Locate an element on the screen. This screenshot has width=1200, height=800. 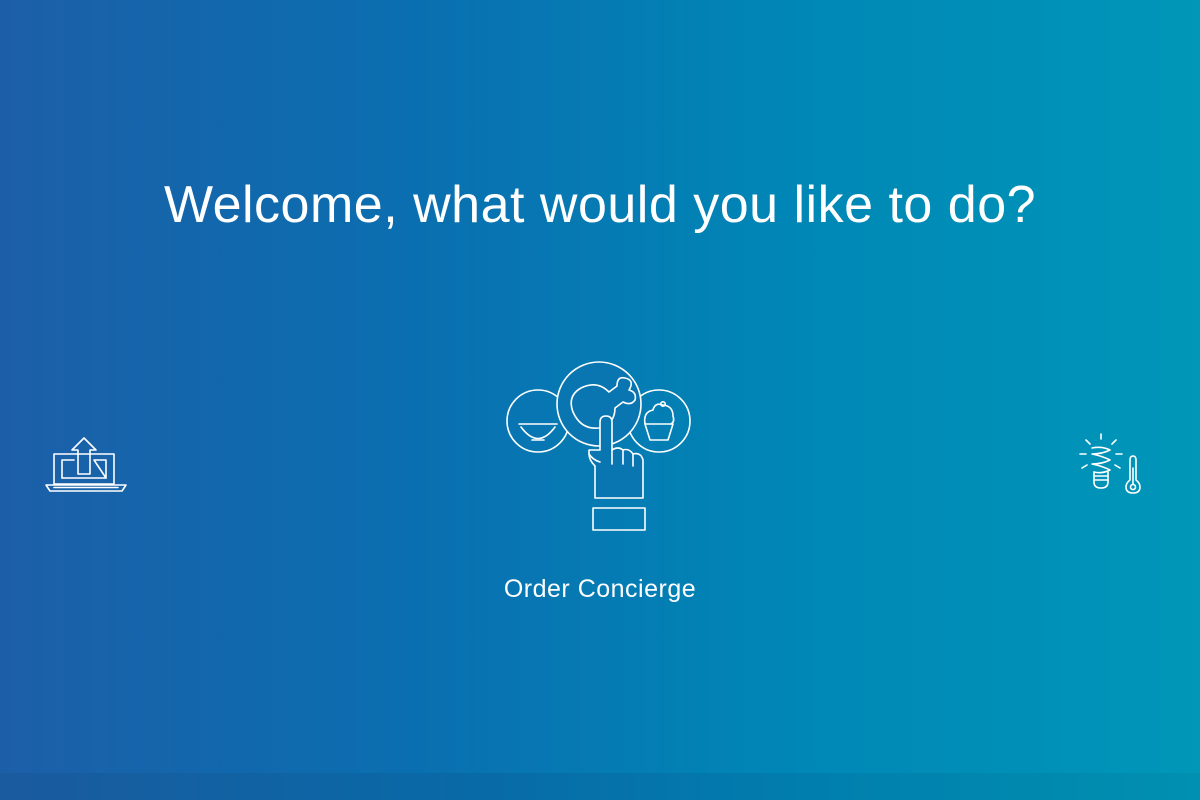
food-selection-hand-icon is located at coordinates (598, 446).